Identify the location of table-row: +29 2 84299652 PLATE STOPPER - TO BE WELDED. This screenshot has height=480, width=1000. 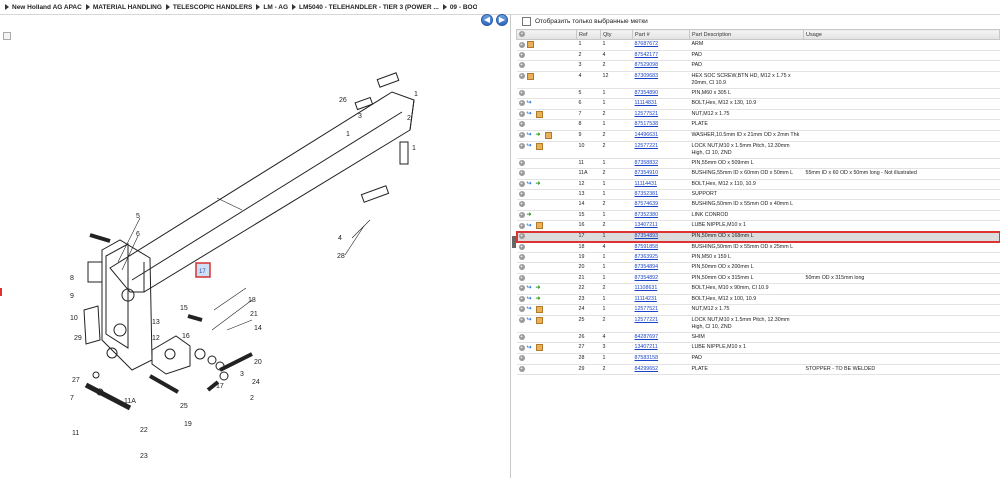
(758, 369).